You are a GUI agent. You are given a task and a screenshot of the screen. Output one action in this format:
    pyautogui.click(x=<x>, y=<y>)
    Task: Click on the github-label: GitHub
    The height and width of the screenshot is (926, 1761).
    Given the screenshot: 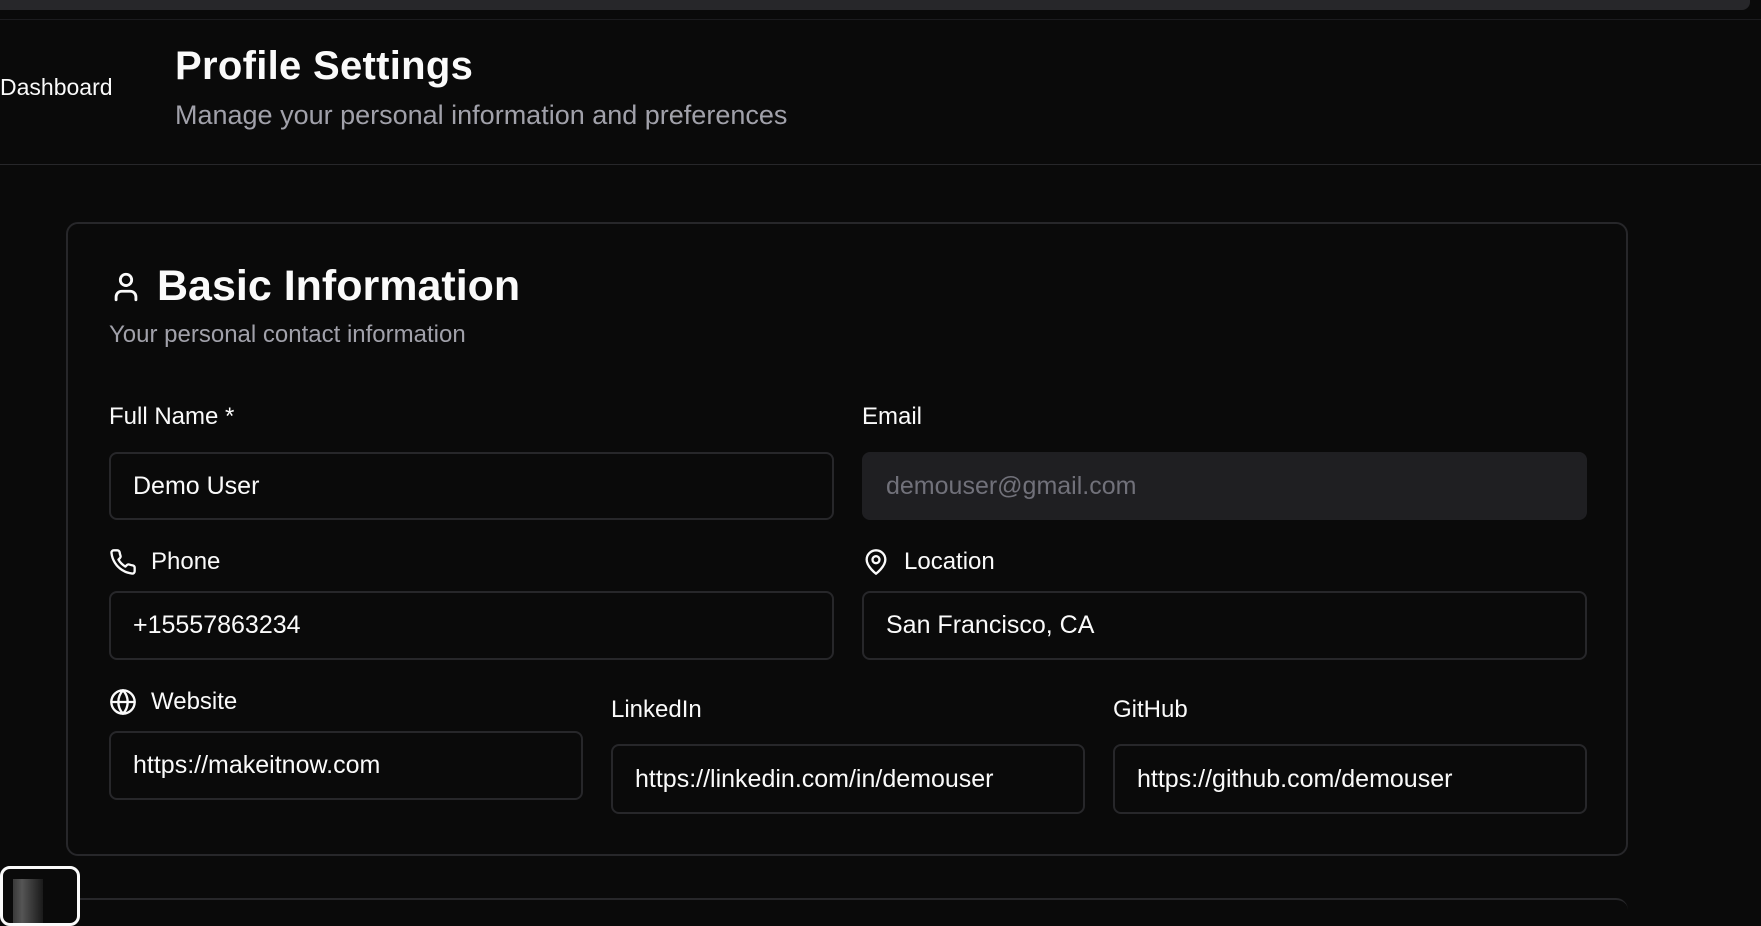 What is the action you would take?
    pyautogui.click(x=1150, y=710)
    